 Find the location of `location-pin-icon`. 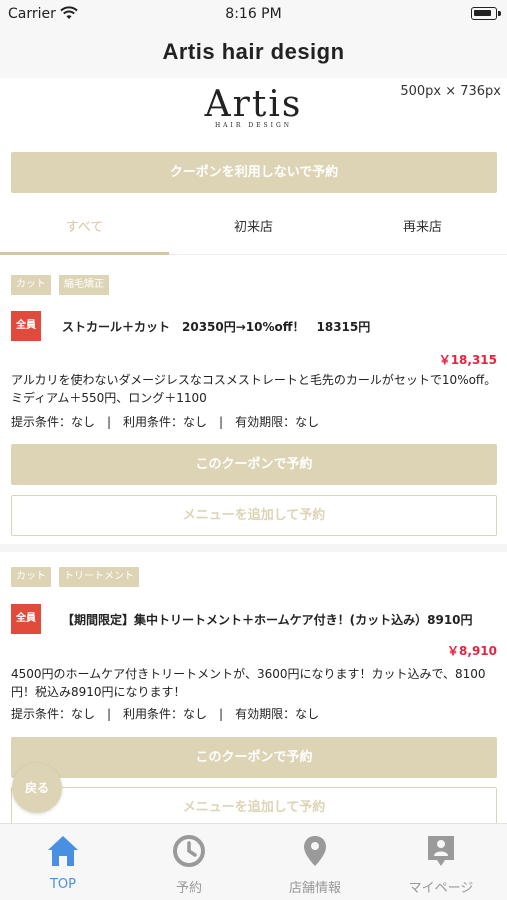

location-pin-icon is located at coordinates (315, 851).